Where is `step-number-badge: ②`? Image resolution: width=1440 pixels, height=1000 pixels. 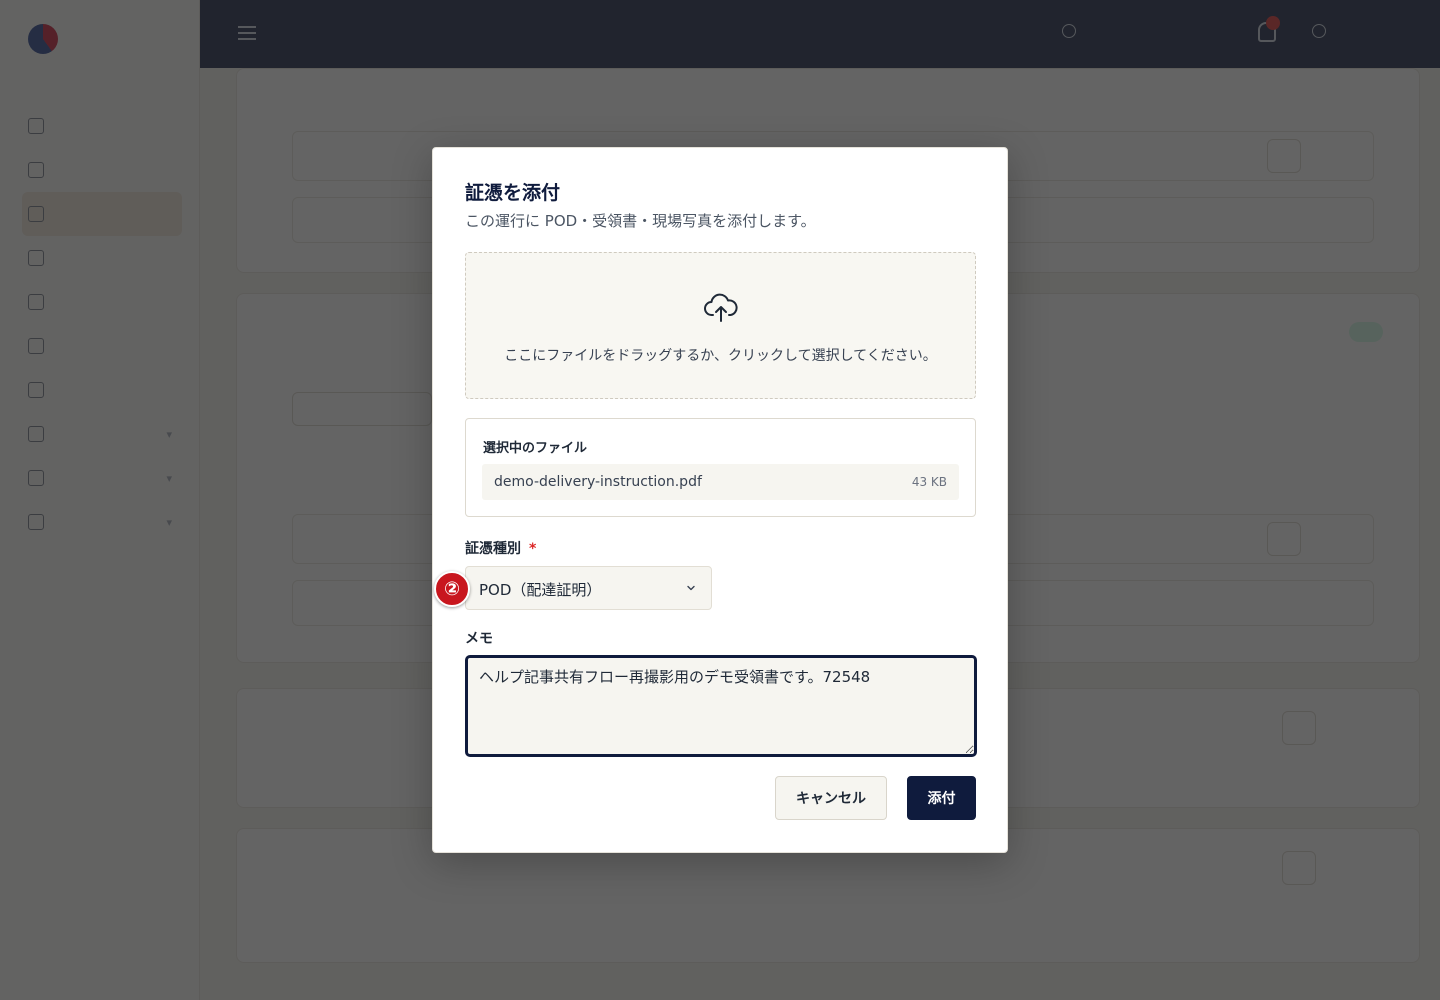
step-number-badge: ② is located at coordinates (452, 589).